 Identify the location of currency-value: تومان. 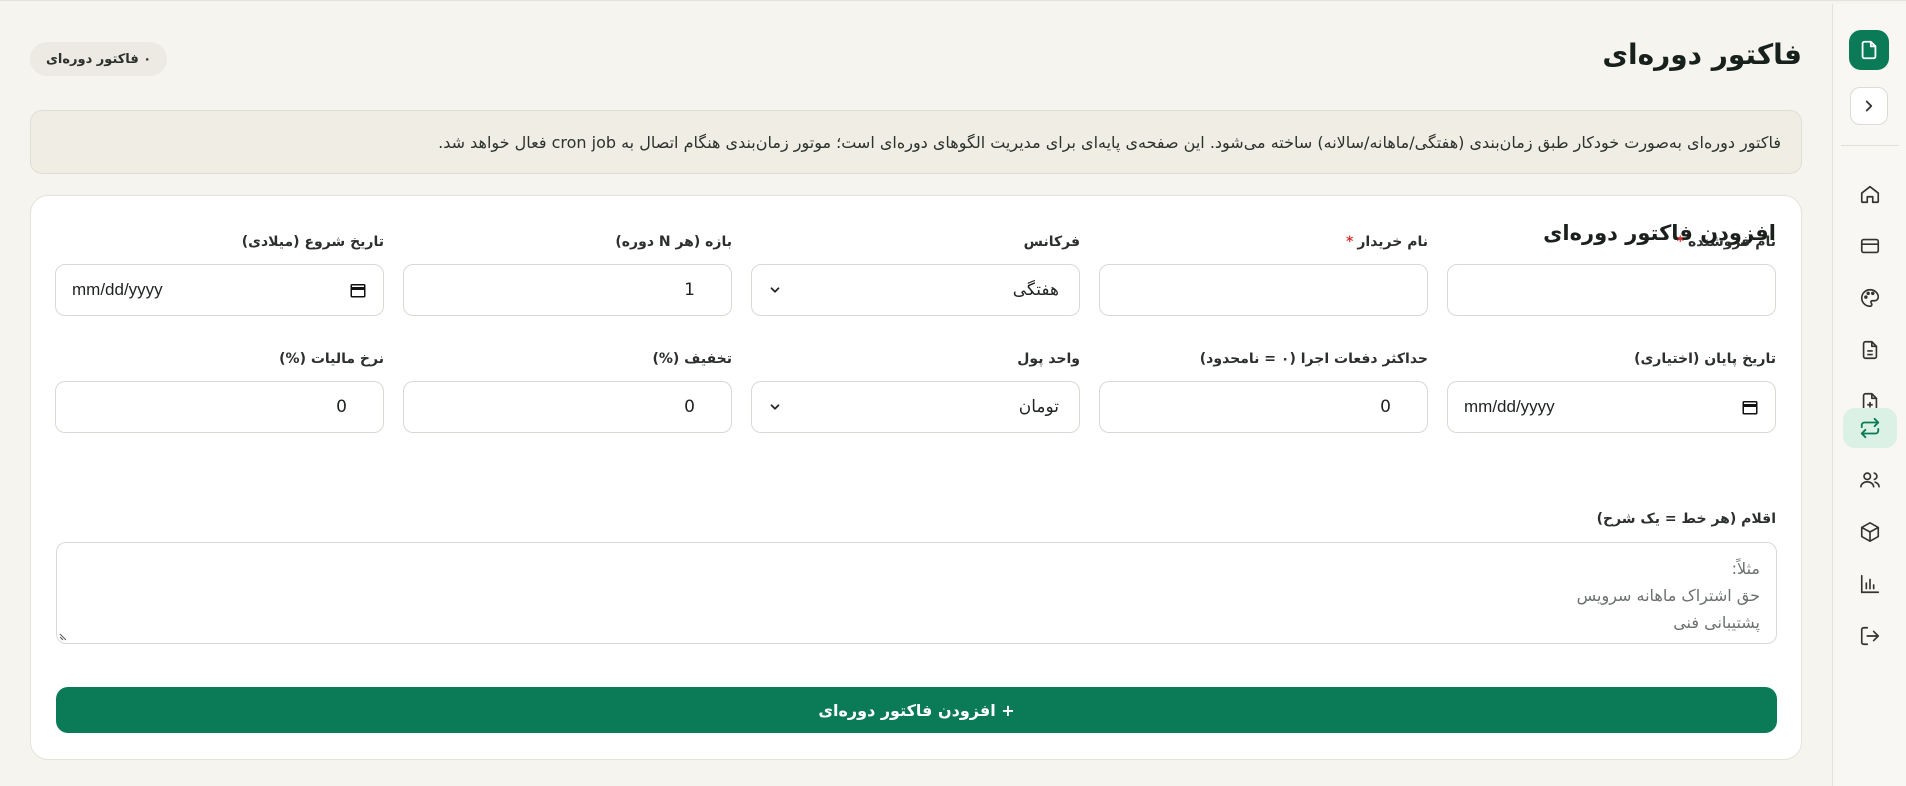
(1038, 407).